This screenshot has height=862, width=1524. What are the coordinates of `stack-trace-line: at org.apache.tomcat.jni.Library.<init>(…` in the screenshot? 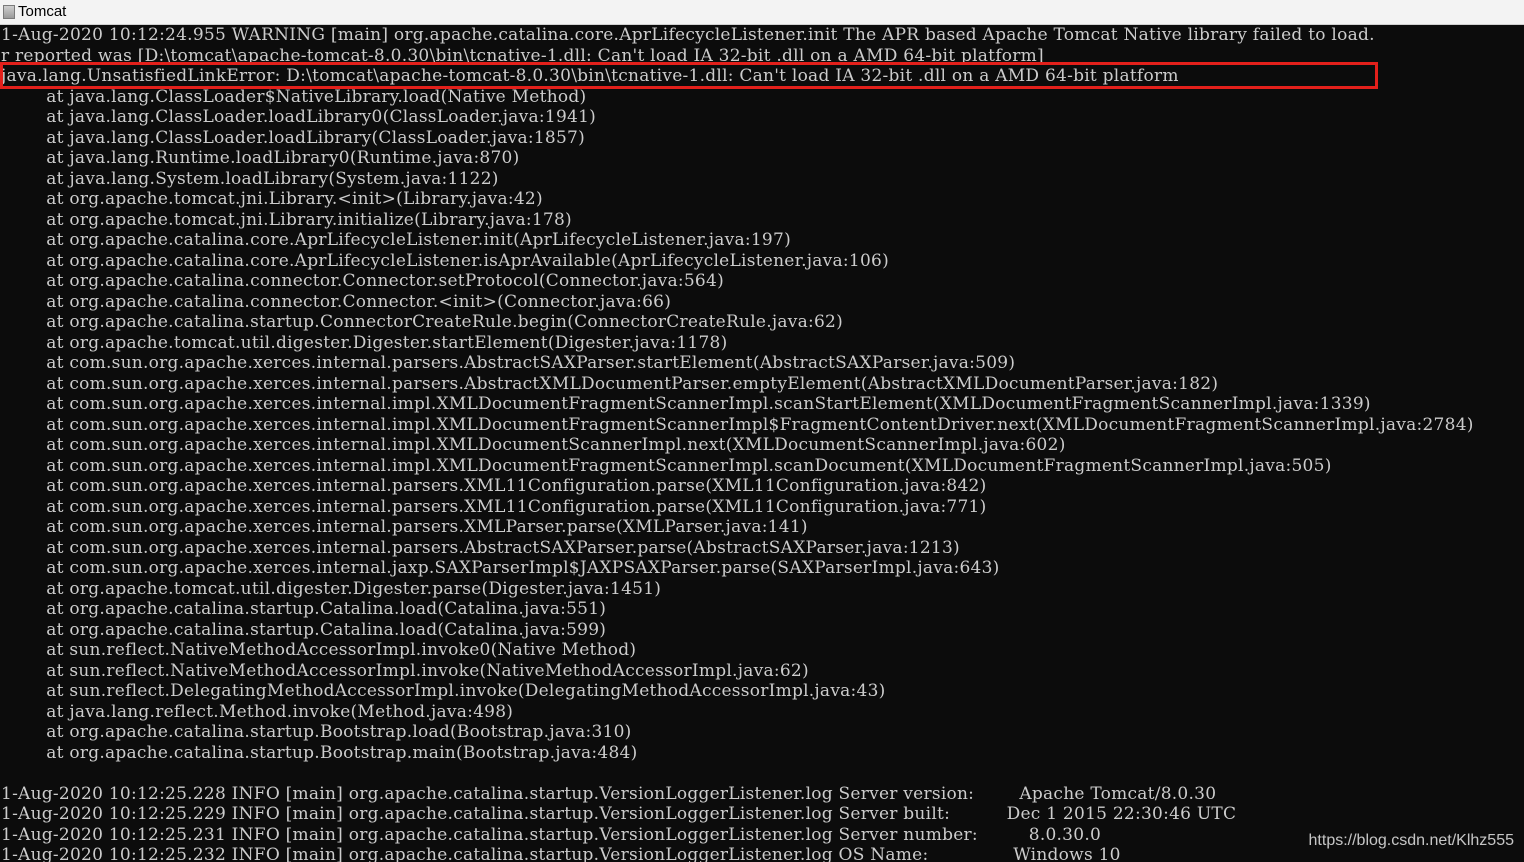 It's located at (272, 199).